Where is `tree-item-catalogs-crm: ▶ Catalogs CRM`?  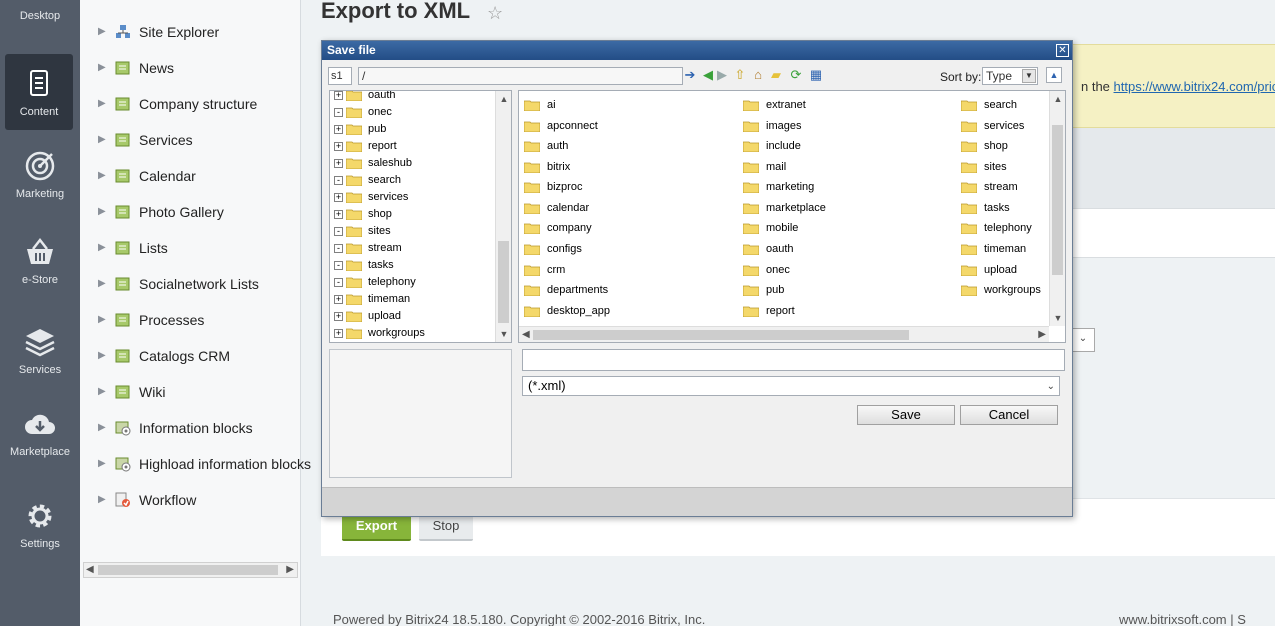 tree-item-catalogs-crm: ▶ Catalogs CRM is located at coordinates (190, 356).